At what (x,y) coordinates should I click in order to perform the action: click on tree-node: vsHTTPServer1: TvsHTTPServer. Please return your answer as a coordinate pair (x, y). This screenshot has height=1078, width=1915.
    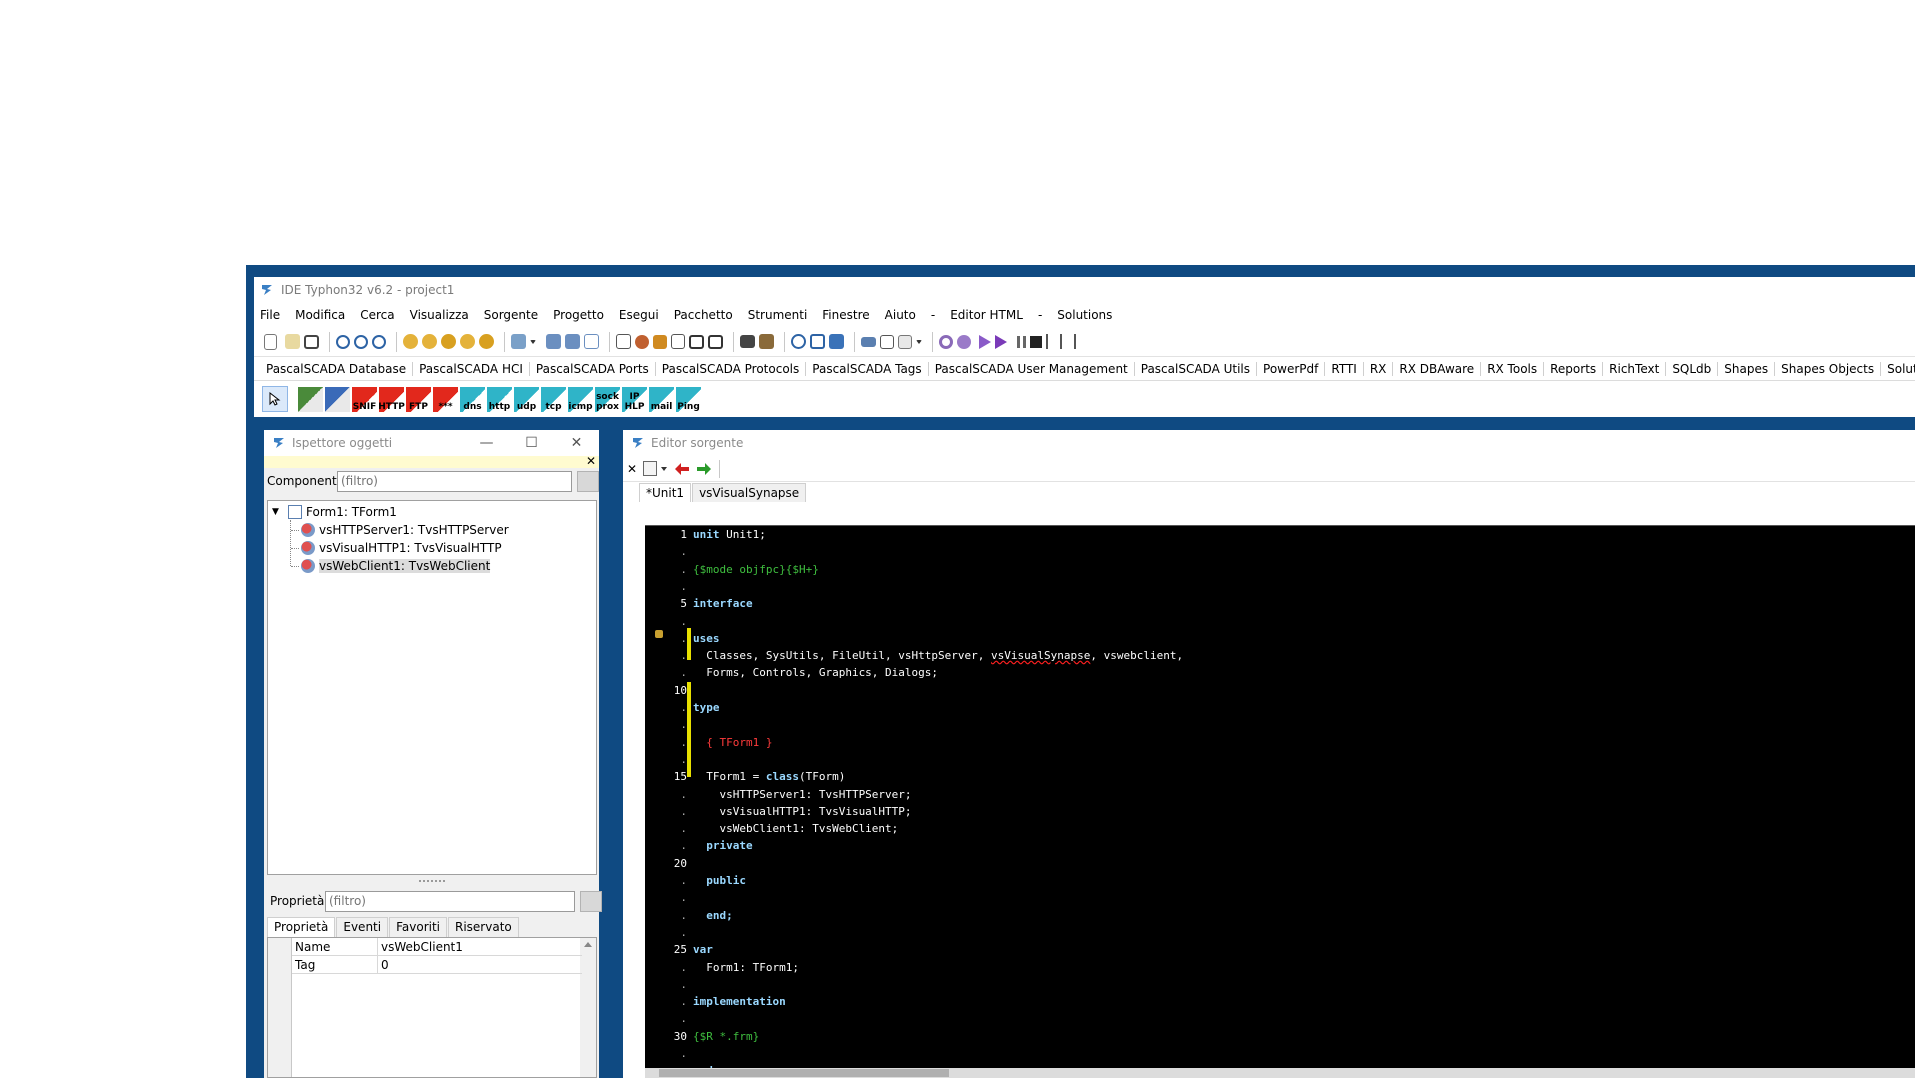
    Looking at the image, I should click on (400, 530).